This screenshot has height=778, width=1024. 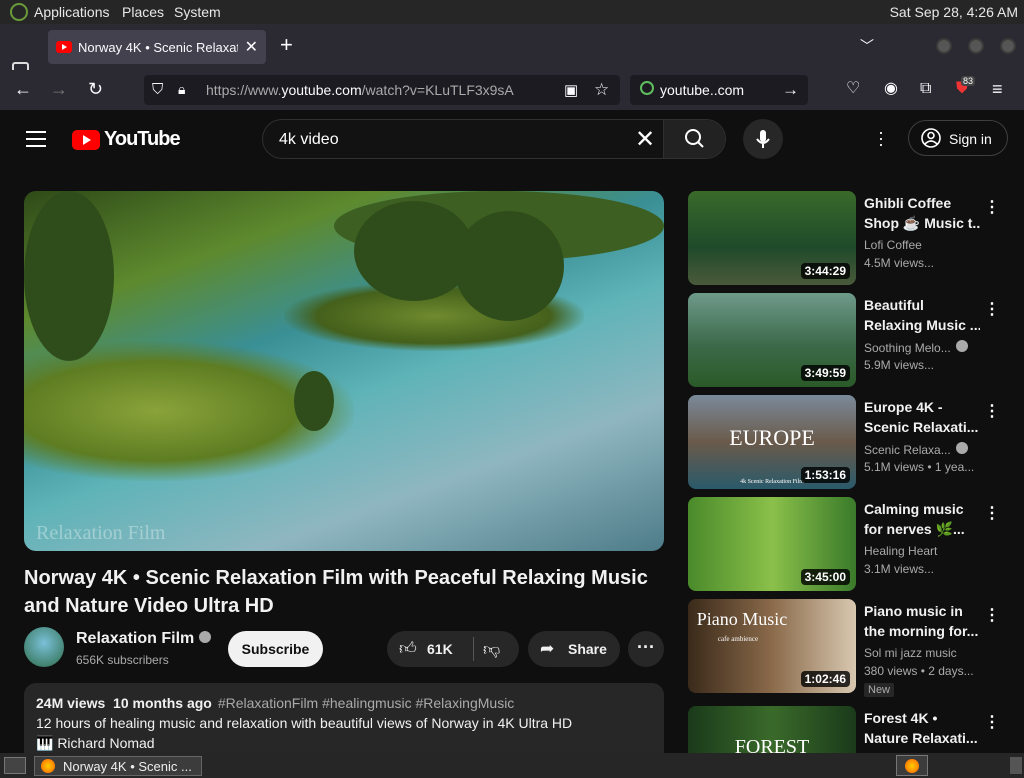 What do you see at coordinates (879, 690) in the screenshot?
I see `new-badge: New` at bounding box center [879, 690].